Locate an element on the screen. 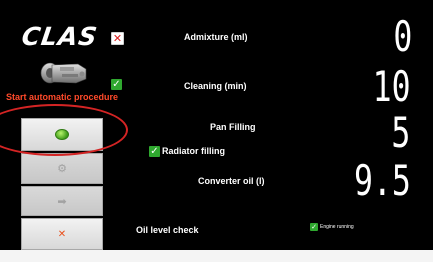  admixture-checkbox: ✕ is located at coordinates (117, 38).